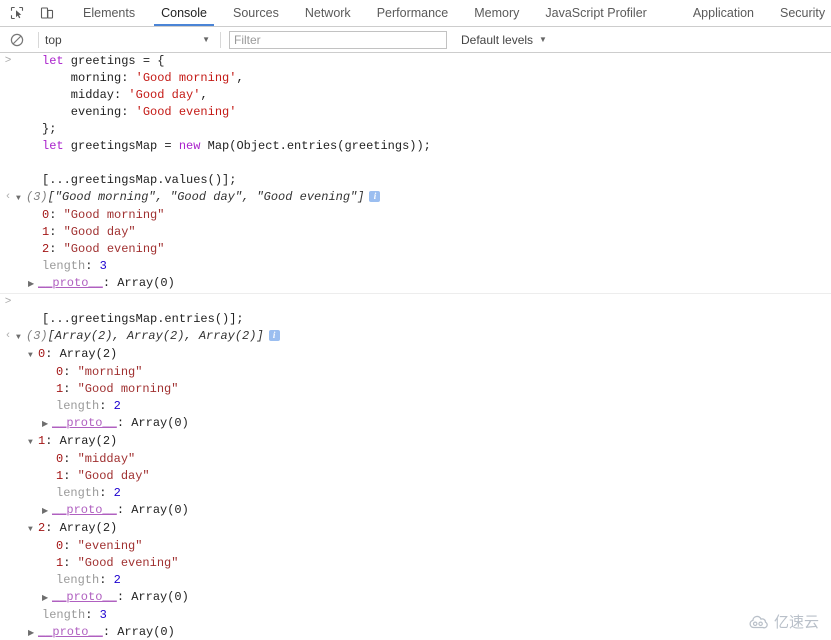  I want to click on nested-array-header: 2: Array(2), so click(415, 529).